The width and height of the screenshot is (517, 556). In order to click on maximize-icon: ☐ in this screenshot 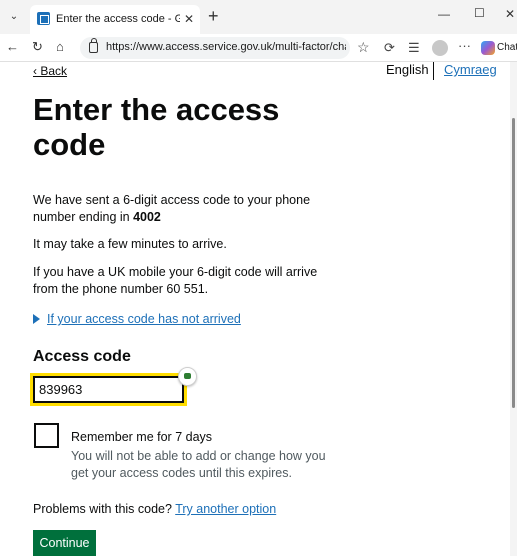, I will do `click(479, 13)`.